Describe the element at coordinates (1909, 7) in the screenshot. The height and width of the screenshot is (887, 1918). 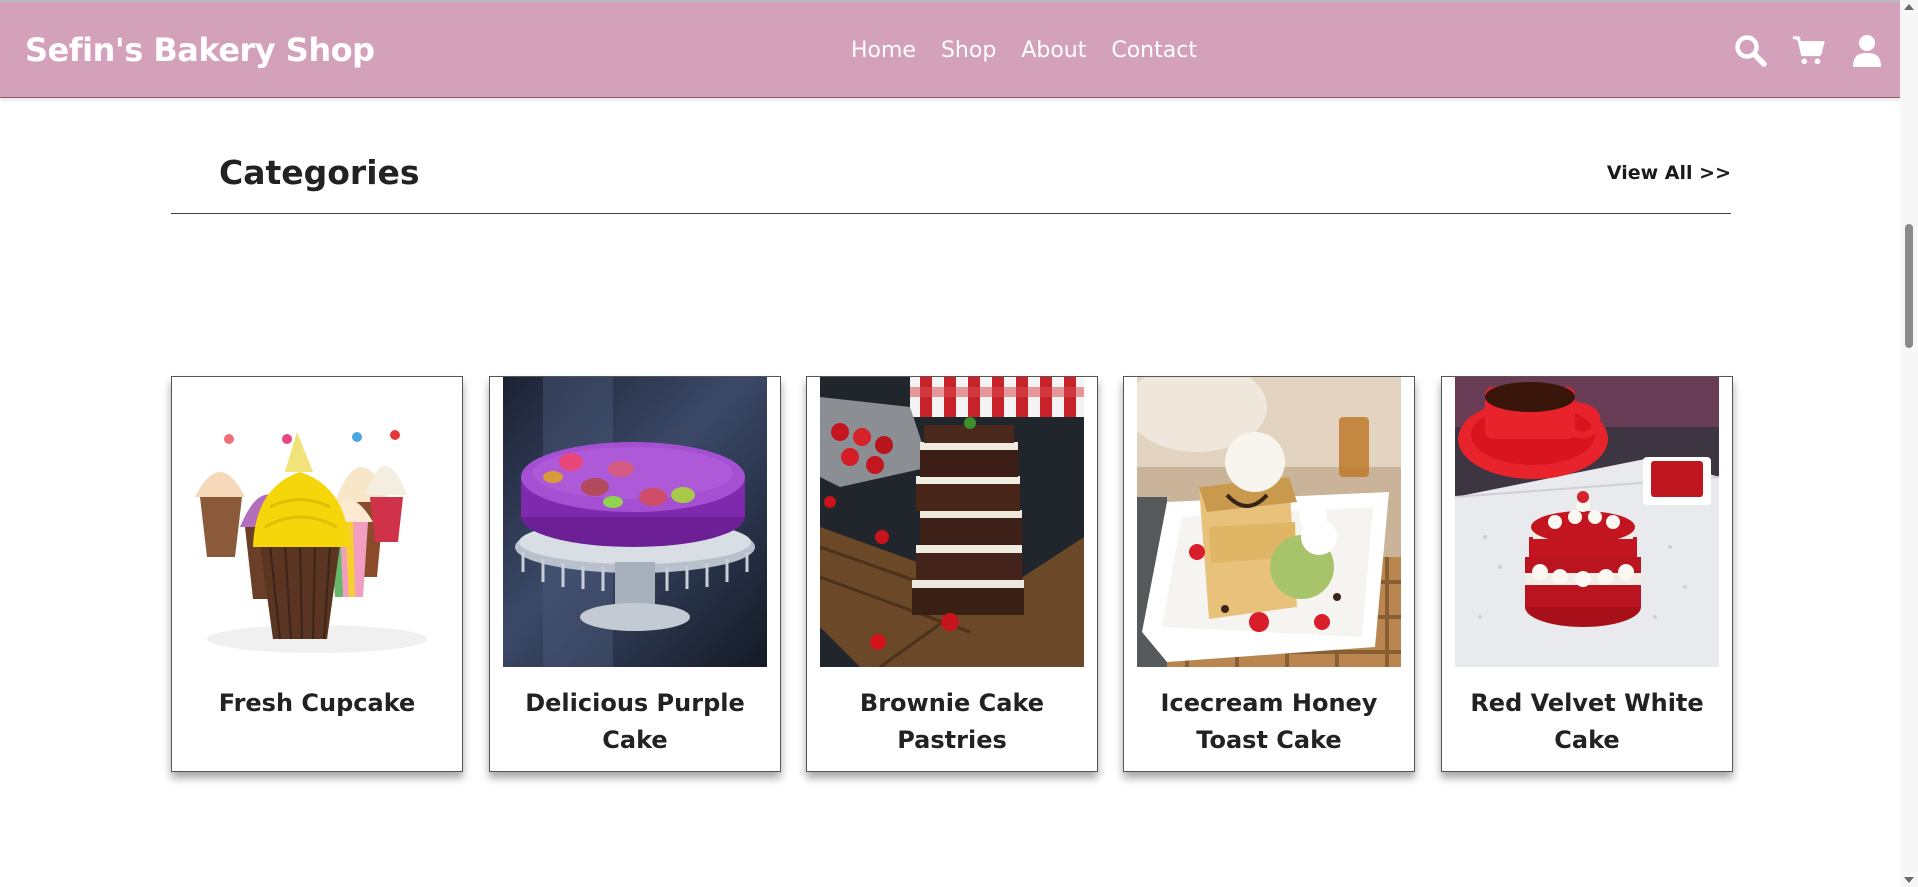
I see `scroll-up-icon` at that location.